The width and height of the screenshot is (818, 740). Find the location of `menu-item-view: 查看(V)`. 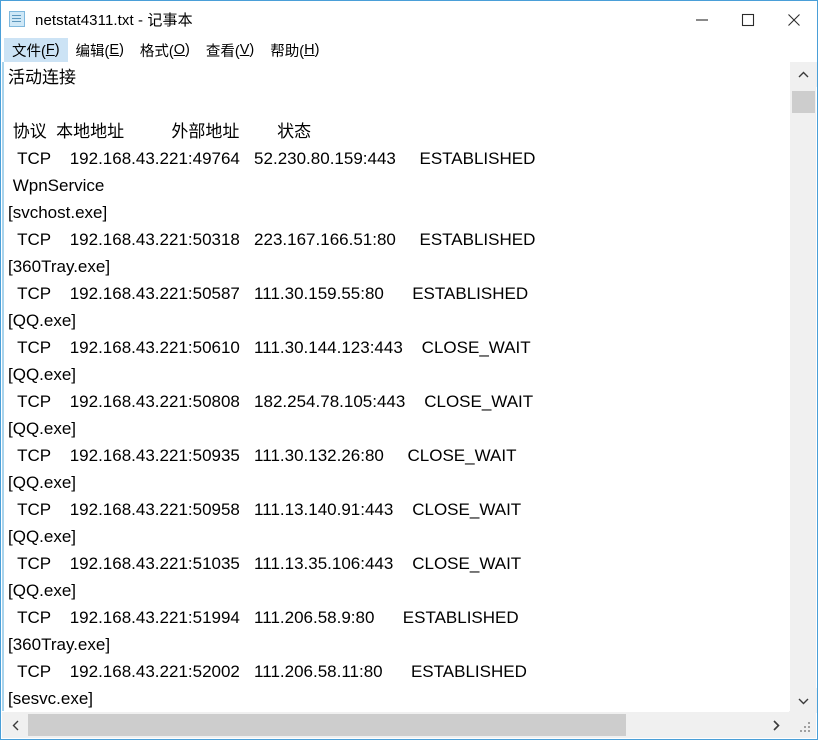

menu-item-view: 查看(V) is located at coordinates (230, 50).